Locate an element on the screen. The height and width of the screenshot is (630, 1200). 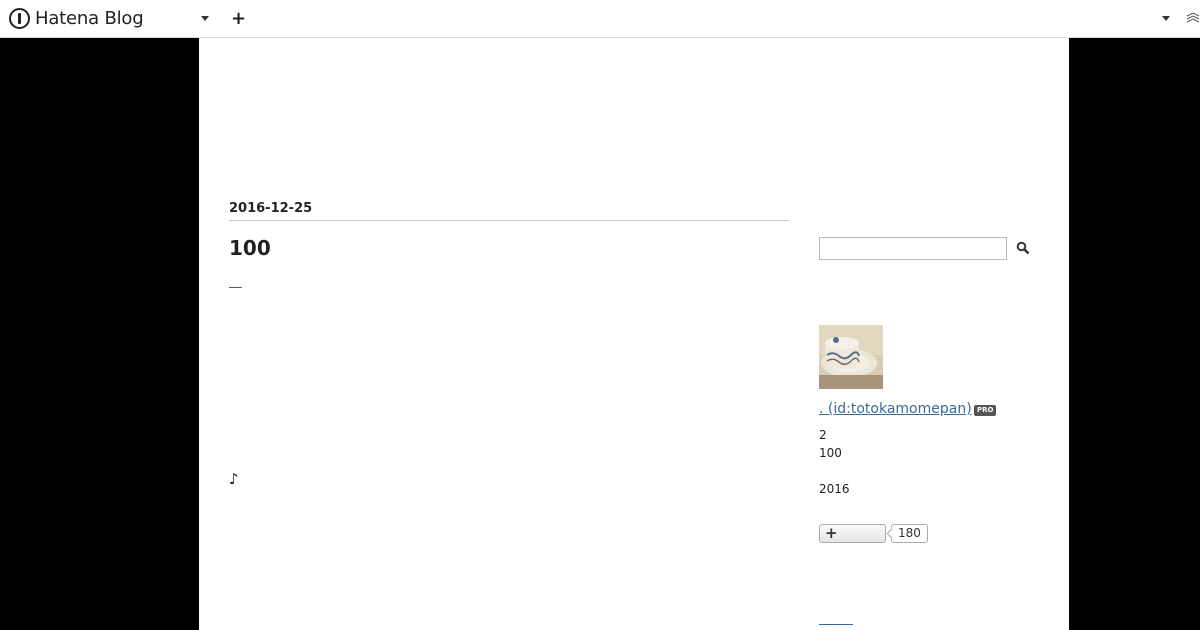
follow-button: + is located at coordinates (852, 533).